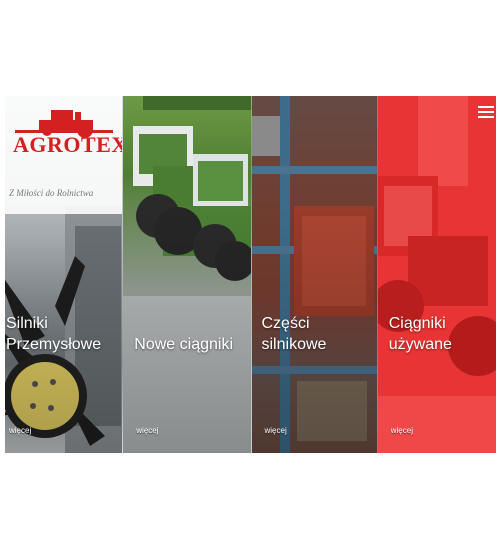  I want to click on panel-title: Silniki Przemysłowe, so click(54, 334).